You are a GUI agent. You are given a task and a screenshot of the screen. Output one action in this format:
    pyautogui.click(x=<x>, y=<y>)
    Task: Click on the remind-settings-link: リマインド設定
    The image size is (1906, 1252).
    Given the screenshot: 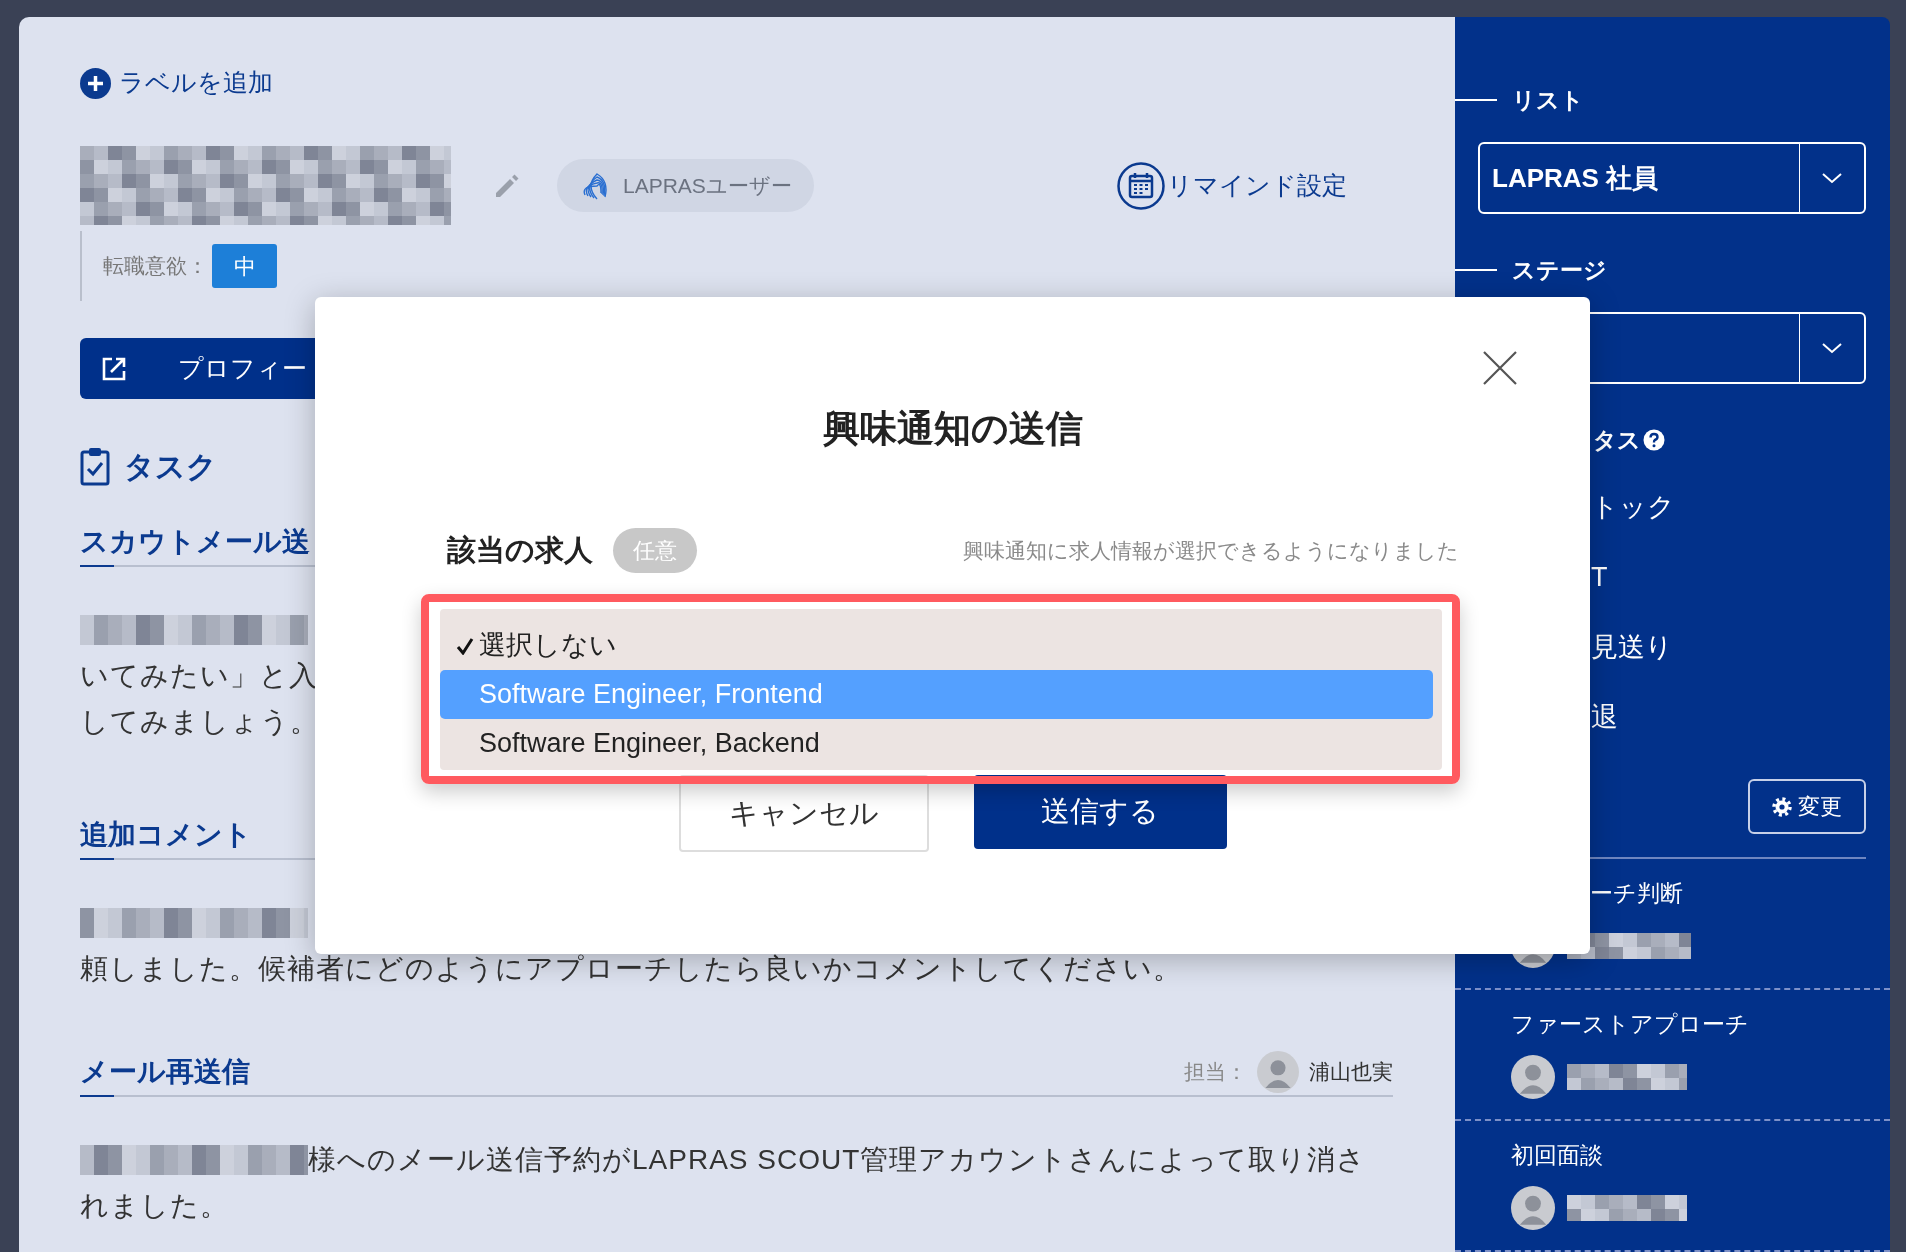 What is the action you would take?
    pyautogui.click(x=1232, y=185)
    